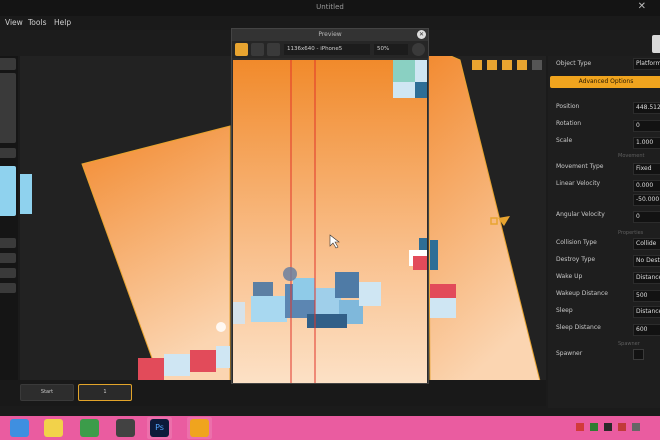  I want to click on sleep-distance-field: 600, so click(646, 330).